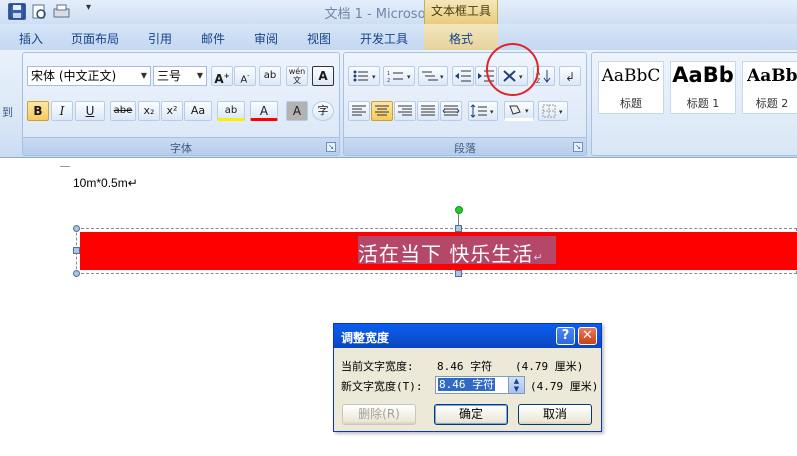  What do you see at coordinates (467, 336) in the screenshot?
I see `dialog-title-bar: 调整宽度 ? ✕` at bounding box center [467, 336].